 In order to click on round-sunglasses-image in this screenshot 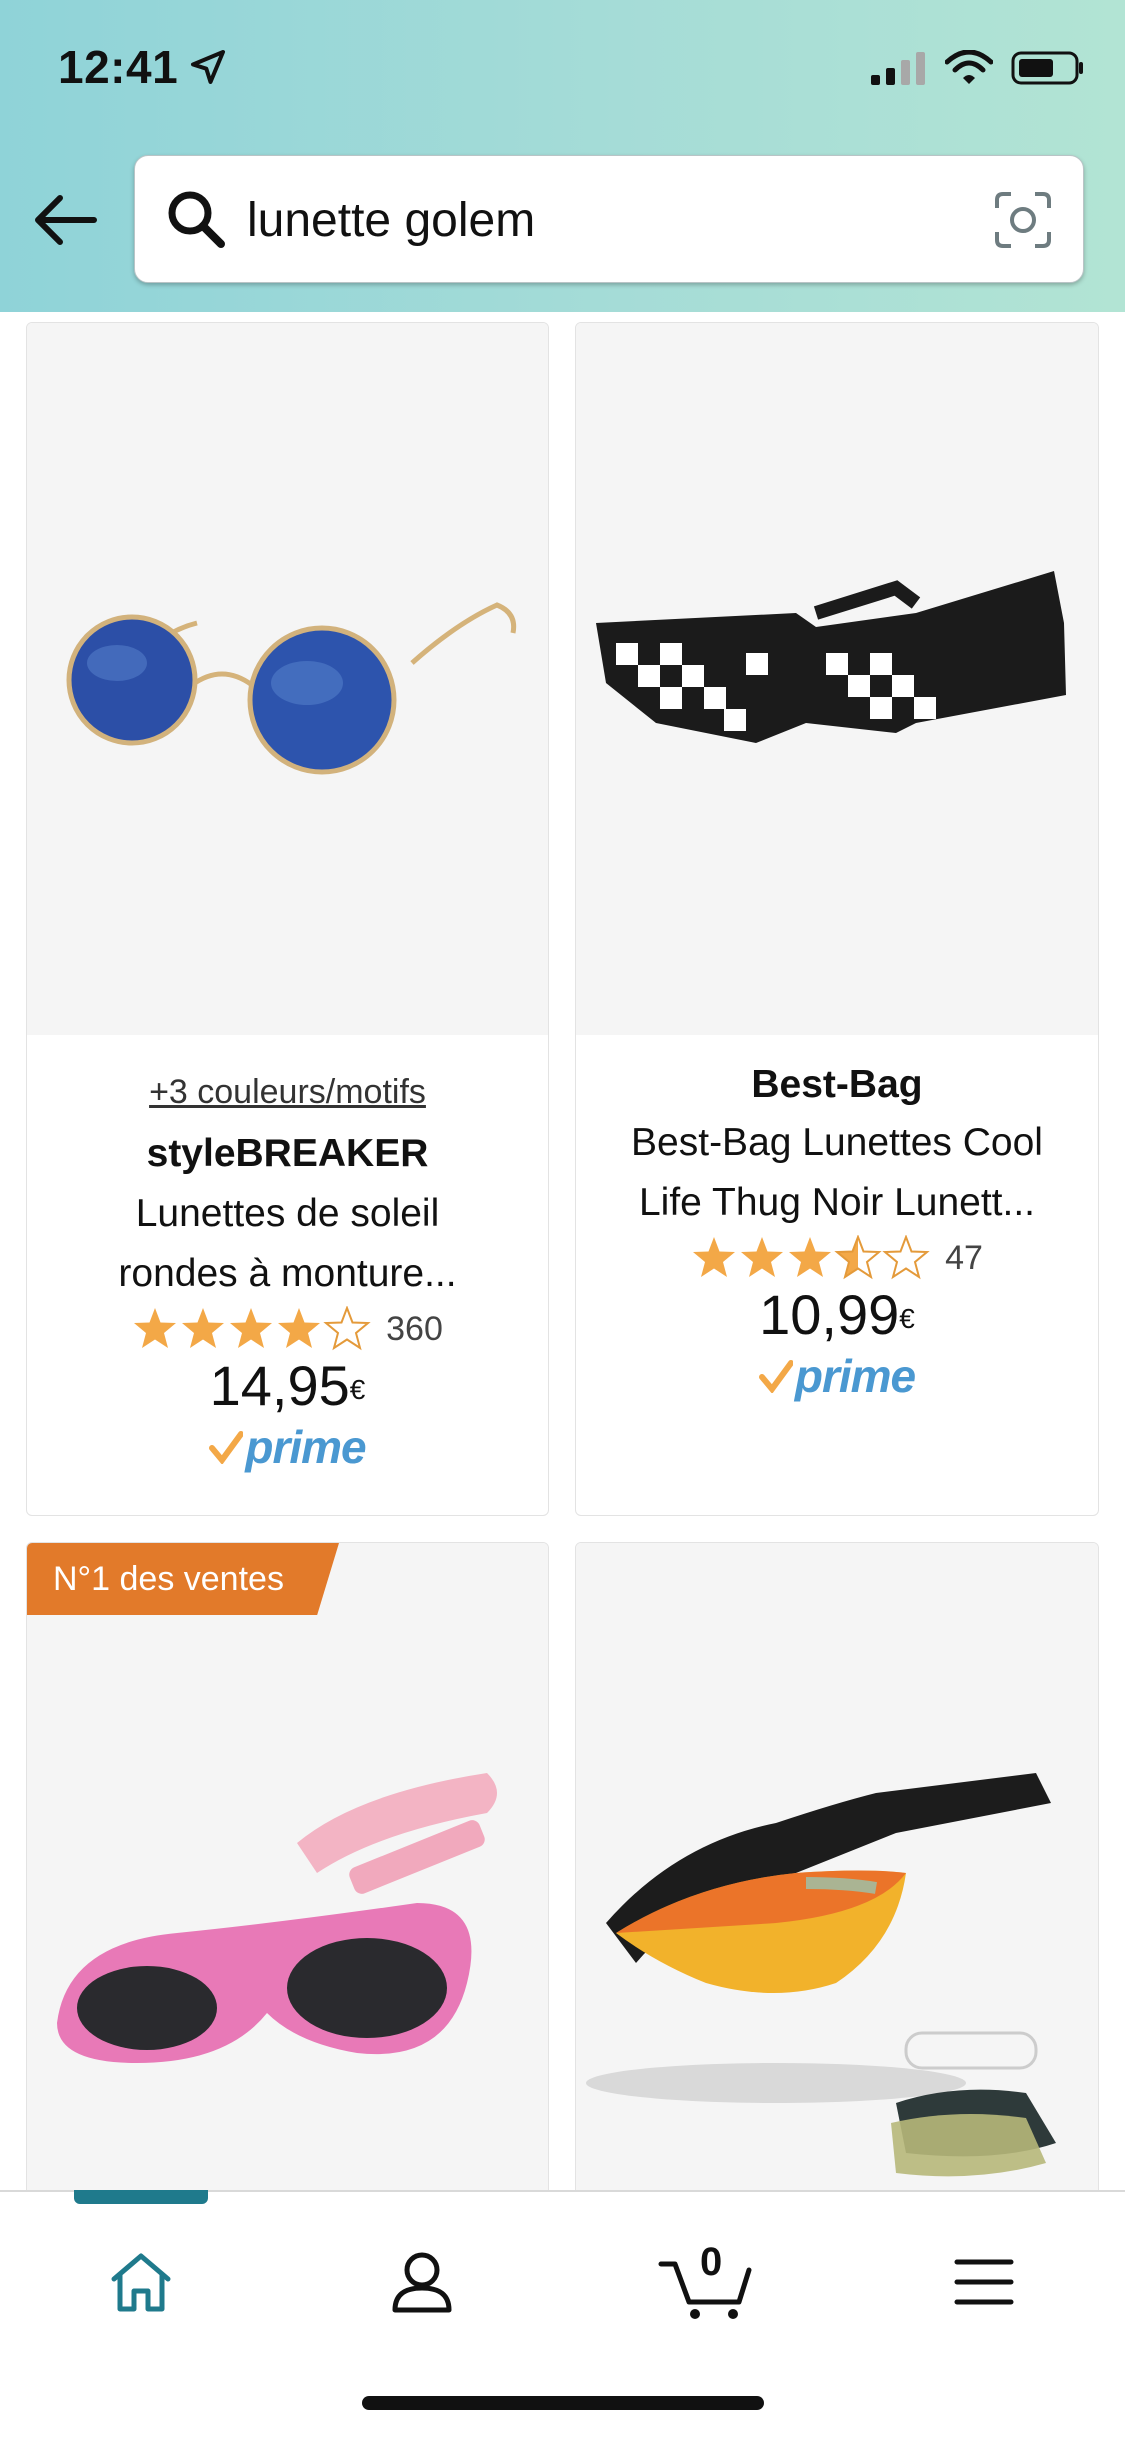, I will do `click(291, 688)`.